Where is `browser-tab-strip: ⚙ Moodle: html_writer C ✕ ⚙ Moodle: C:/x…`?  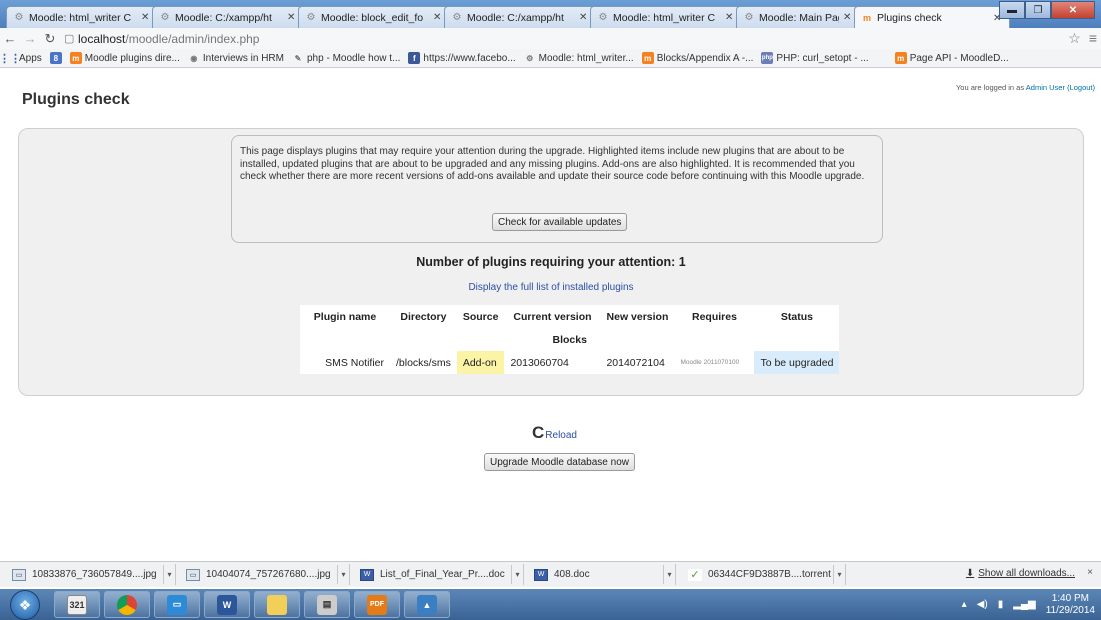 browser-tab-strip: ⚙ Moodle: html_writer C ✕ ⚙ Moodle: C:/x… is located at coordinates (550, 14).